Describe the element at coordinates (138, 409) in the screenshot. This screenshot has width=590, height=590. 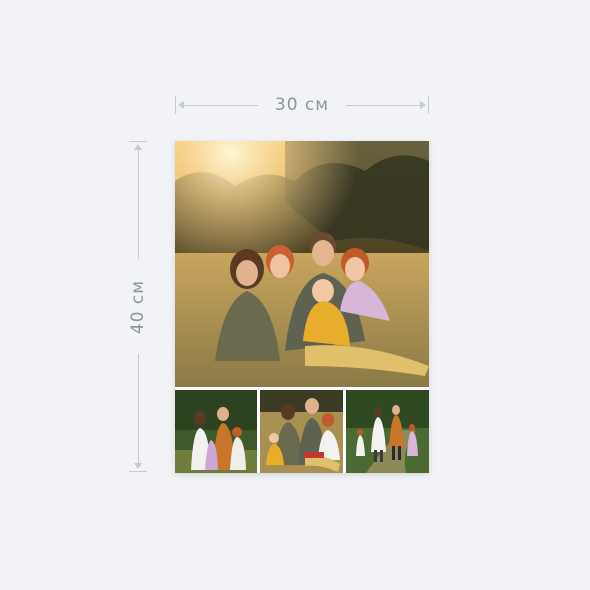
I see `height-line-bottom` at that location.